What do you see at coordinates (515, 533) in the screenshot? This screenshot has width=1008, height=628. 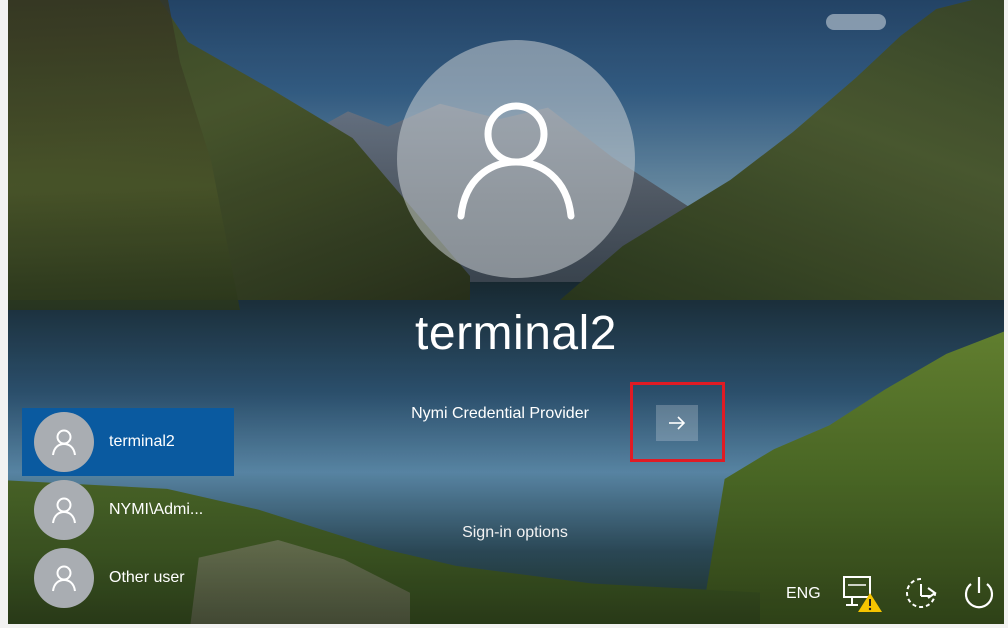 I see `sign-in-options-link: Sign-in options` at bounding box center [515, 533].